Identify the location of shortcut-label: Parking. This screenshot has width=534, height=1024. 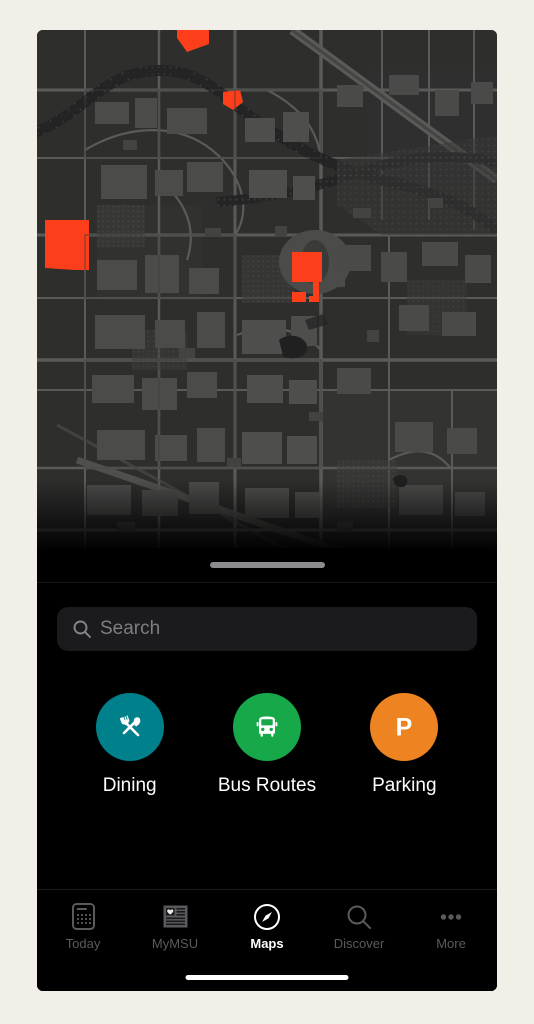
(404, 785).